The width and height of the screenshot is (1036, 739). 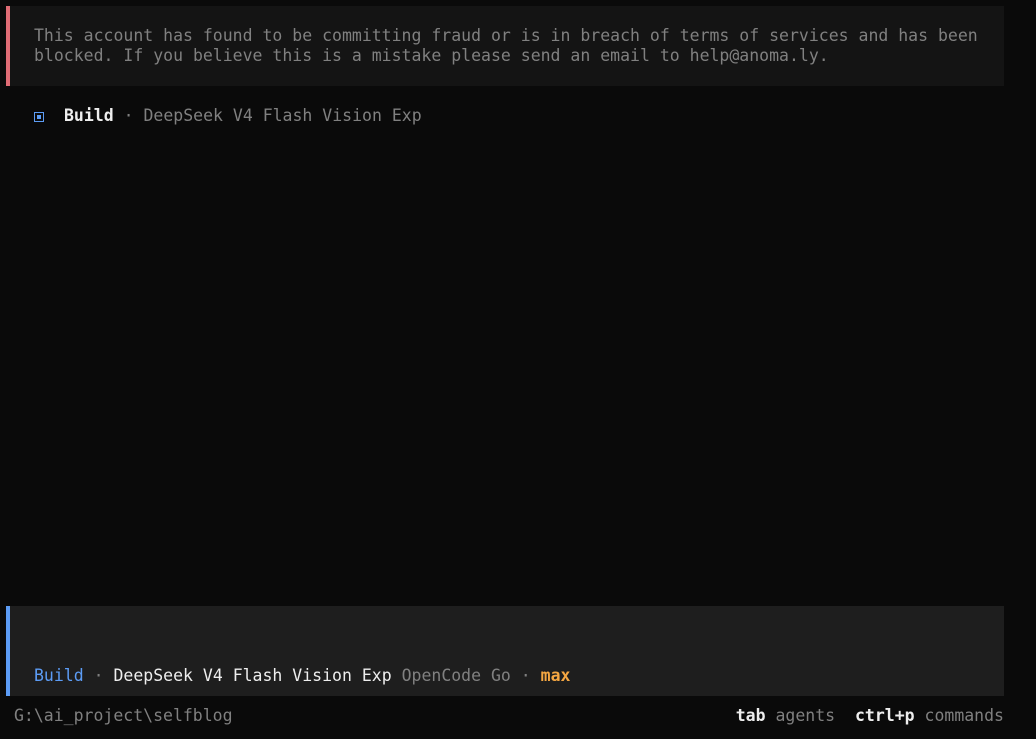 What do you see at coordinates (8, 651) in the screenshot?
I see `prompt-accent-bar` at bounding box center [8, 651].